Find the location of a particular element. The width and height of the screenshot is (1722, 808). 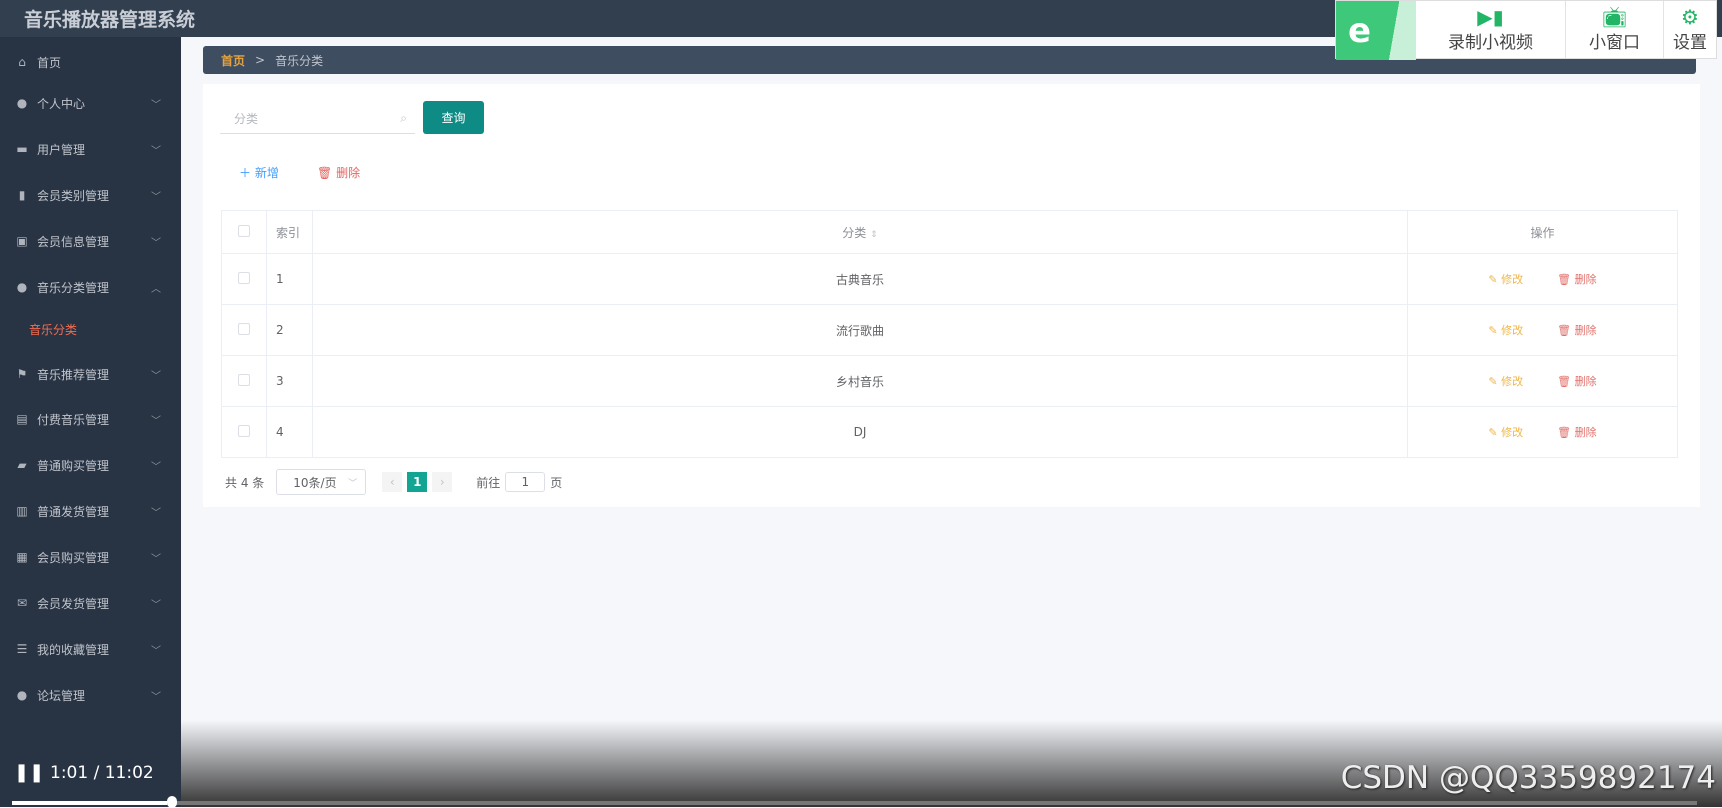

pagination: 共 4 条 10条/页 ﹀ ‹ 1 › 前往 1 页 is located at coordinates (393, 482).